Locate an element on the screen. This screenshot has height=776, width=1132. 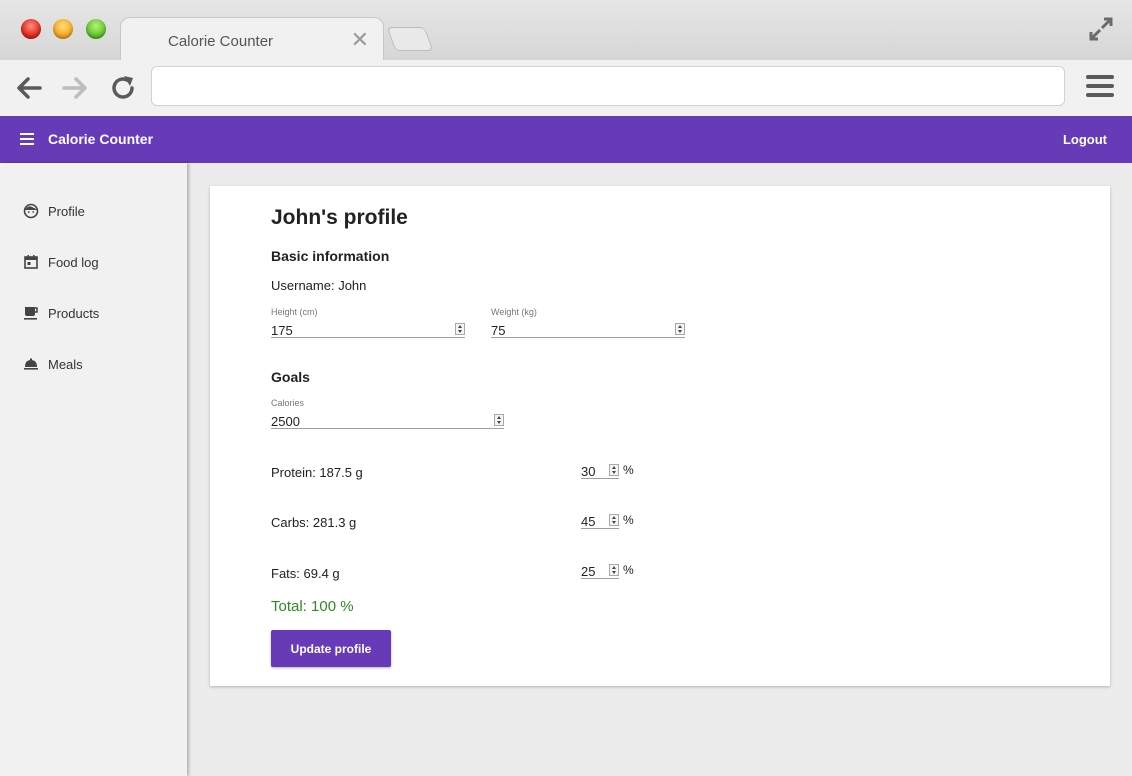
calories-spinner is located at coordinates (499, 420).